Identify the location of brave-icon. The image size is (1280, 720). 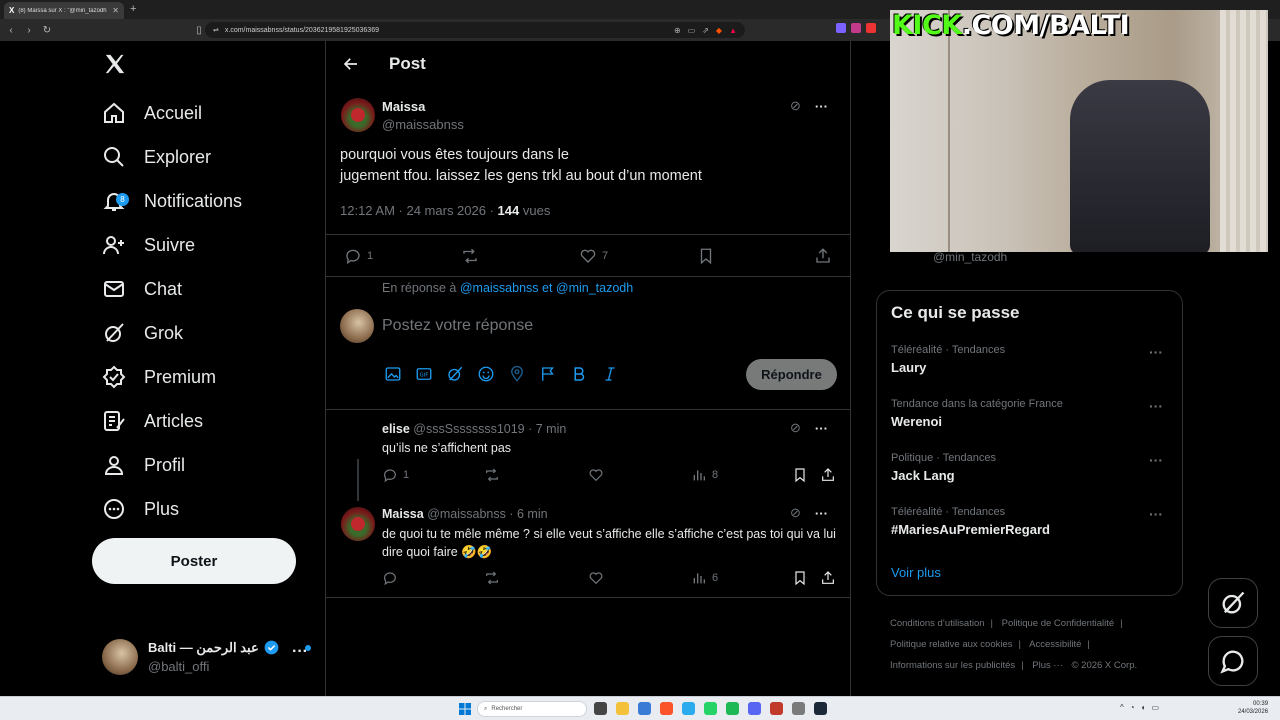
(666, 708).